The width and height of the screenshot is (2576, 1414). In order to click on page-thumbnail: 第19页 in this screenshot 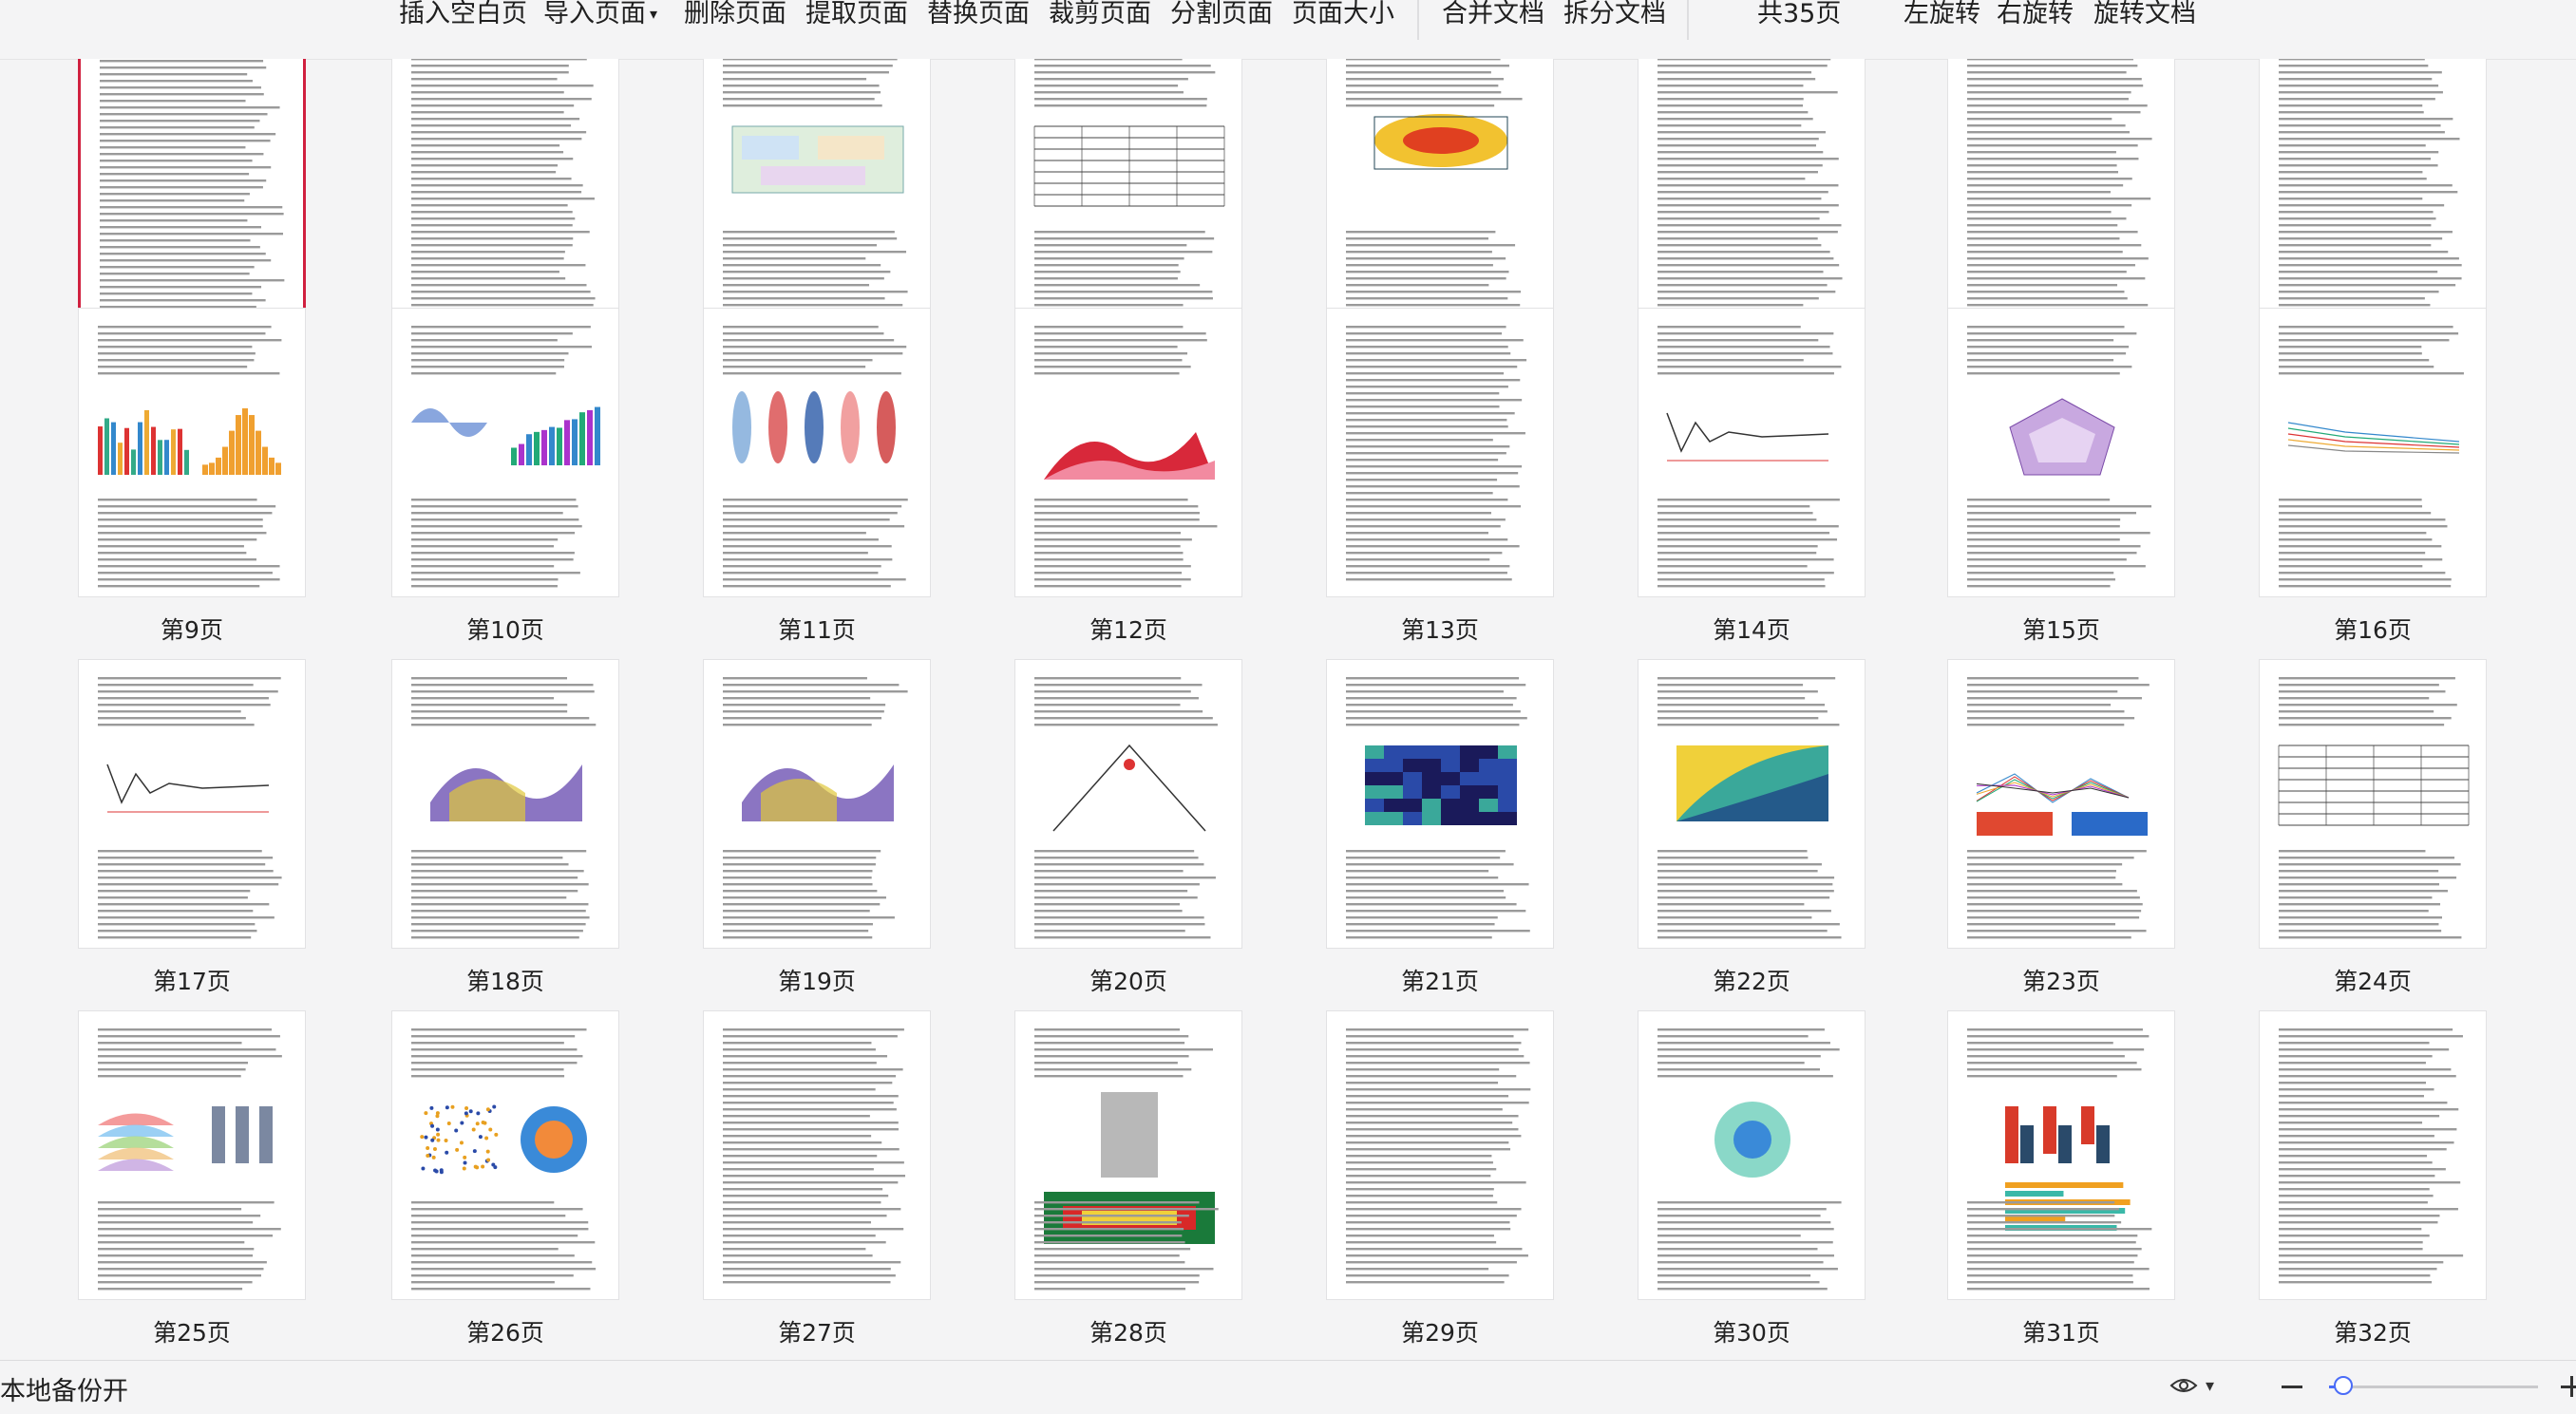, I will do `click(817, 830)`.